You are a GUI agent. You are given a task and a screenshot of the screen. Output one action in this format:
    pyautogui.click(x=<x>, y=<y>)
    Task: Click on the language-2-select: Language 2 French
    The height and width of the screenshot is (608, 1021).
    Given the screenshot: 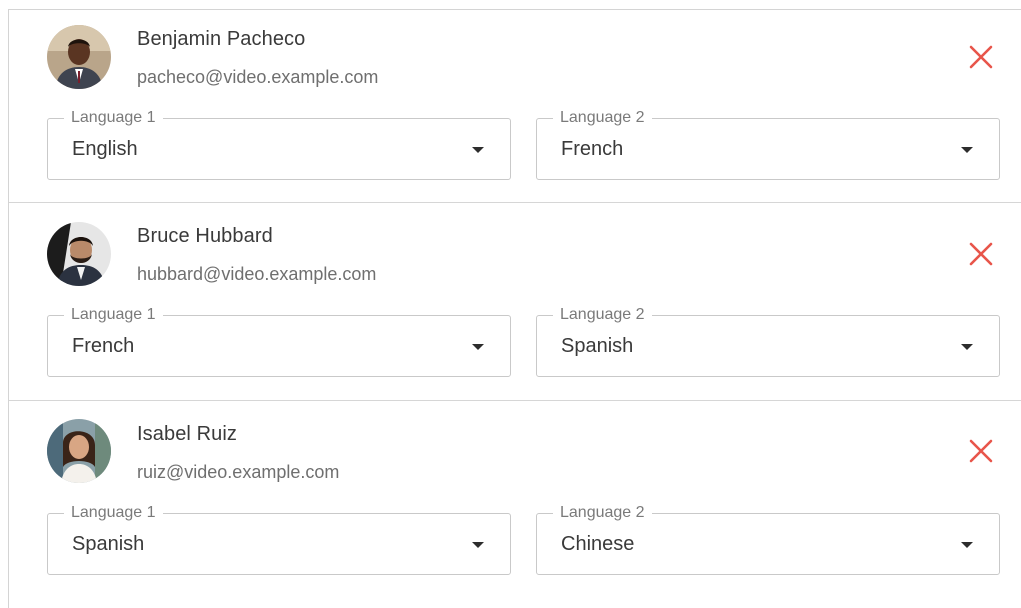 What is the action you would take?
    pyautogui.click(x=768, y=144)
    